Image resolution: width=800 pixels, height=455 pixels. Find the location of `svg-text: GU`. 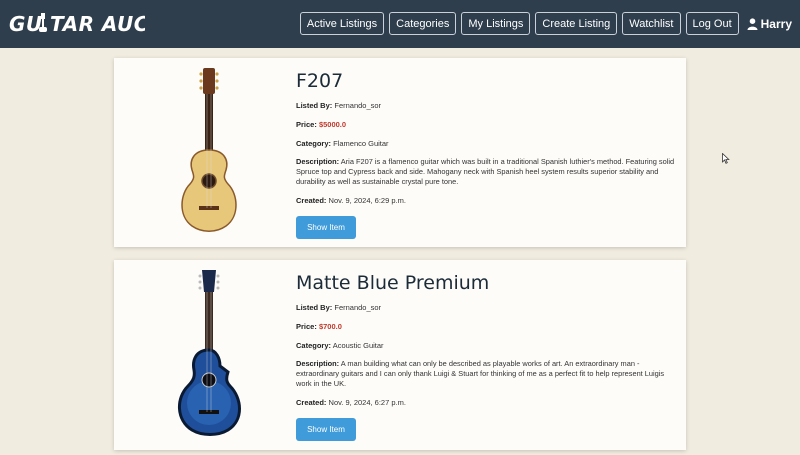

svg-text: GU is located at coordinates (26, 24).